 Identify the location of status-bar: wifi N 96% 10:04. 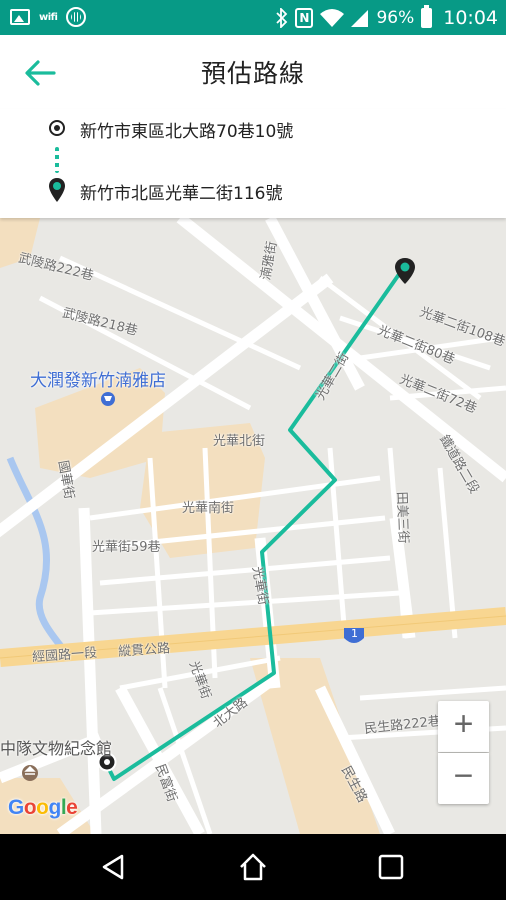
(253, 17).